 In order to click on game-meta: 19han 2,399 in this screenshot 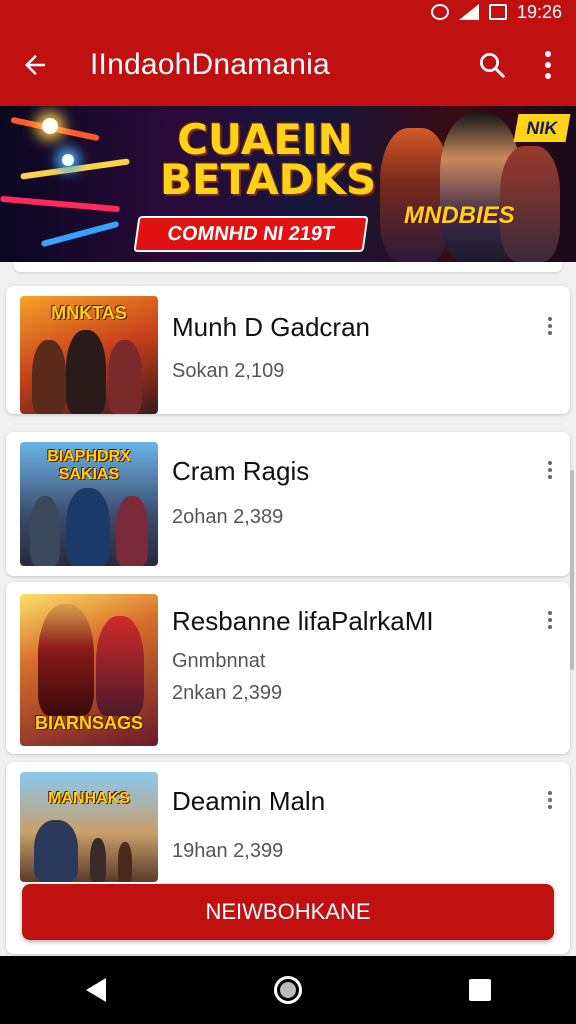, I will do `click(228, 851)`.